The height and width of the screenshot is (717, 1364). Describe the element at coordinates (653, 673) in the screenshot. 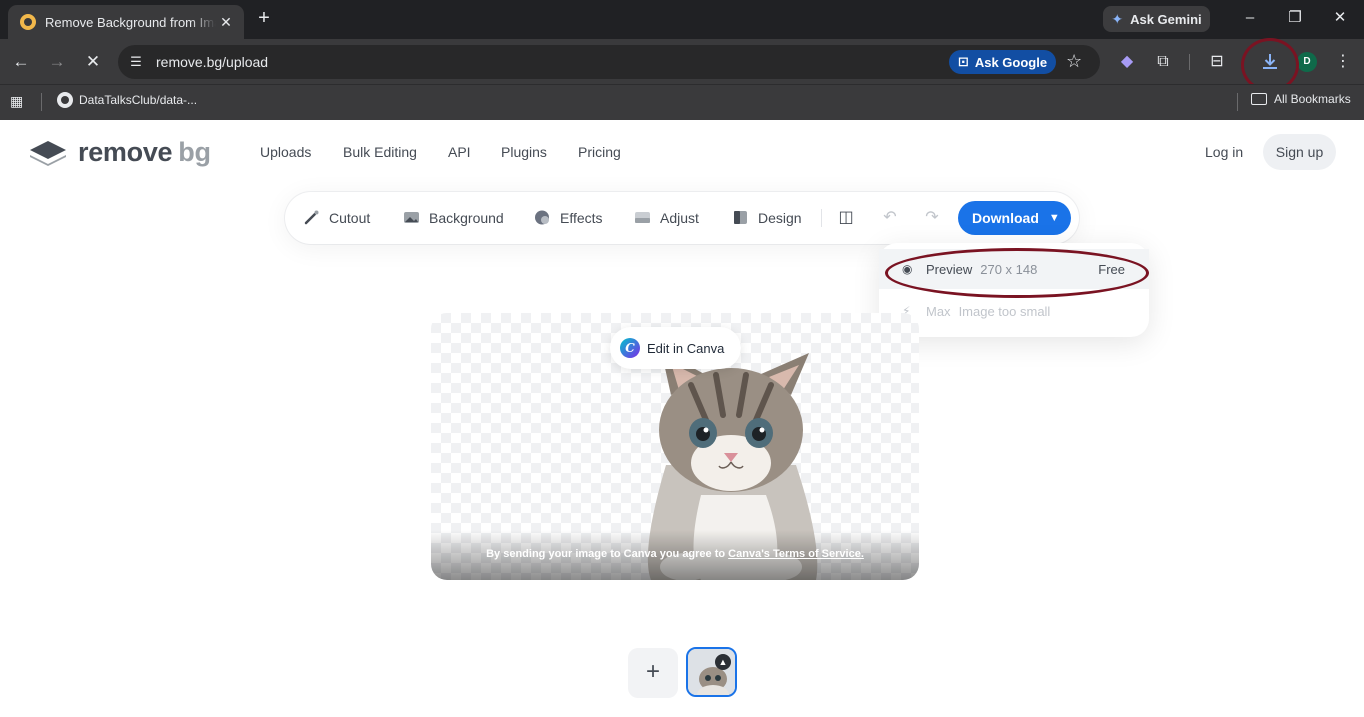

I see `add-image-button: +` at that location.